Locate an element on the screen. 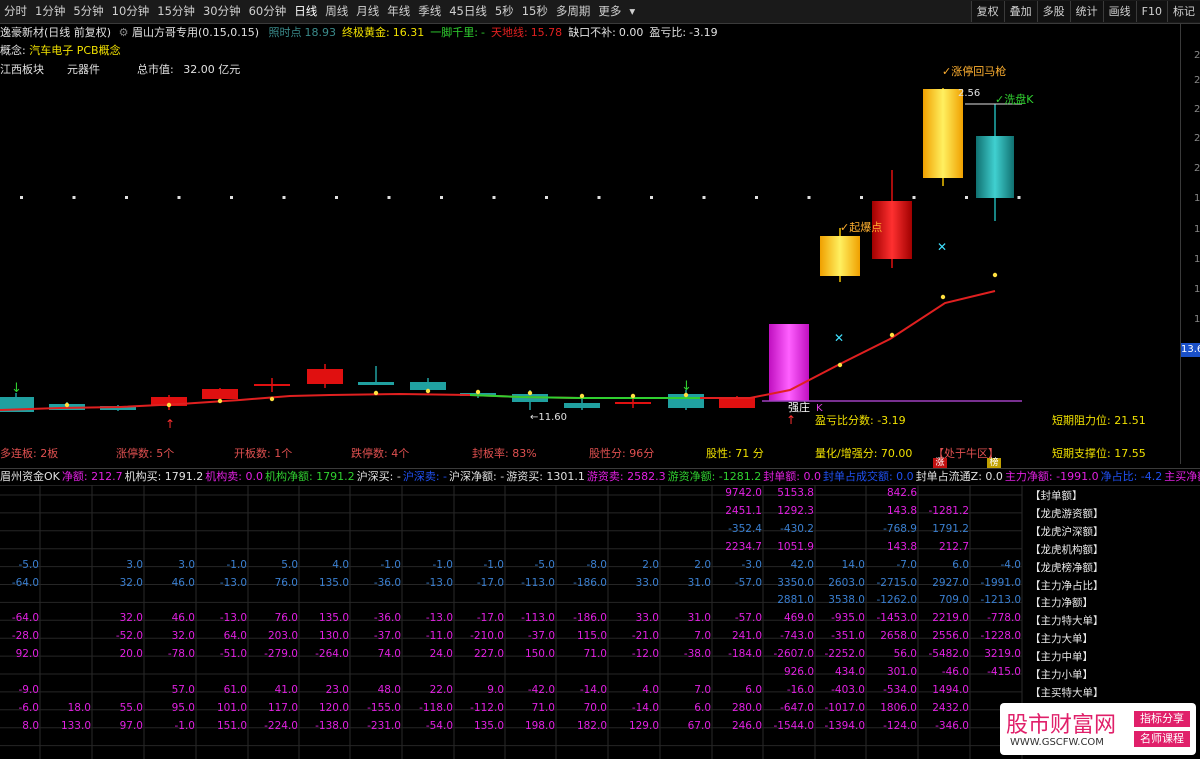 This screenshot has height=759, width=1200. grid-cell: -1453.0 is located at coordinates (896, 618).